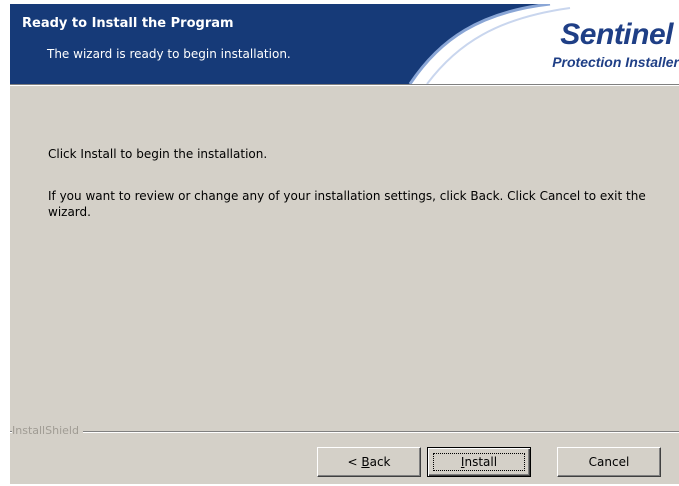  I want to click on back-button: < Back, so click(369, 462).